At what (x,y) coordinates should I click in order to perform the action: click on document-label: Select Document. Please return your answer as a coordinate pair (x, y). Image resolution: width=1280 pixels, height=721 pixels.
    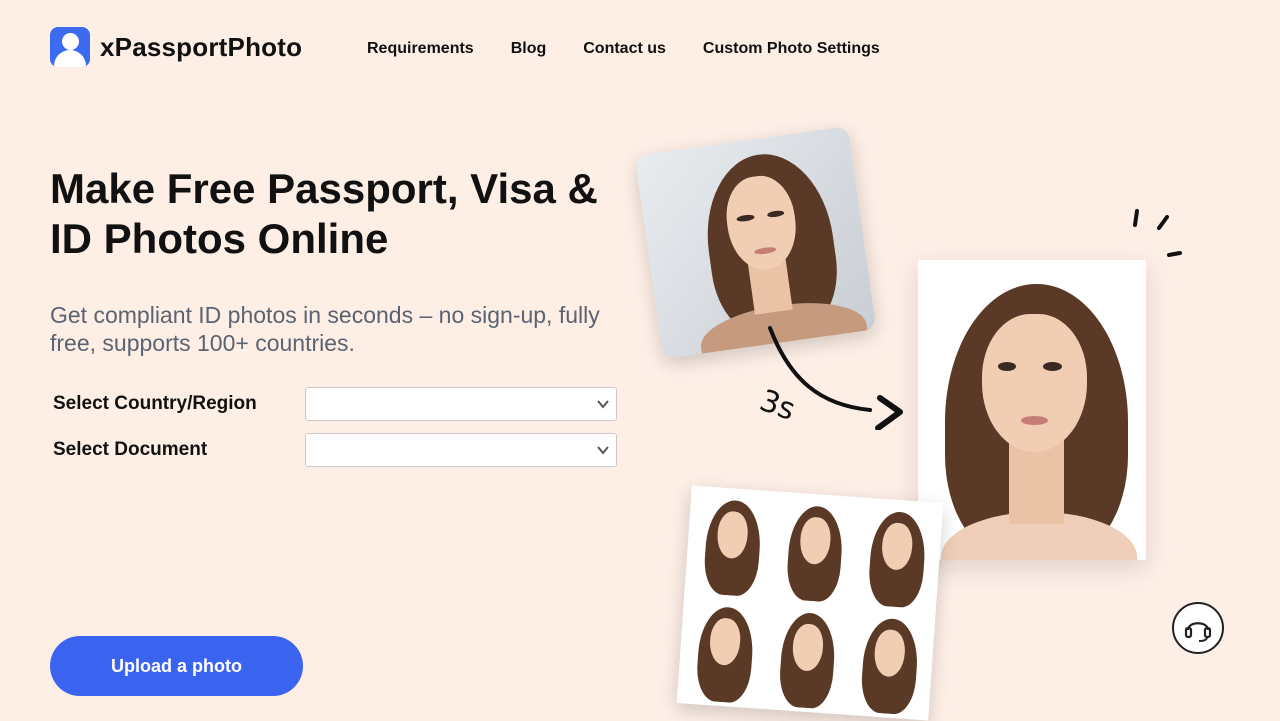
    Looking at the image, I should click on (130, 449).